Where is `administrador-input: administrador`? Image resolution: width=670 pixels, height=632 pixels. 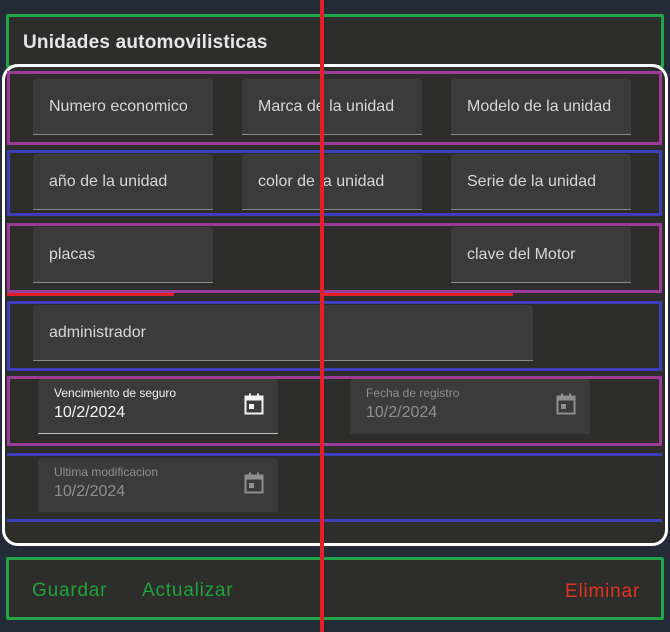 administrador-input: administrador is located at coordinates (283, 333).